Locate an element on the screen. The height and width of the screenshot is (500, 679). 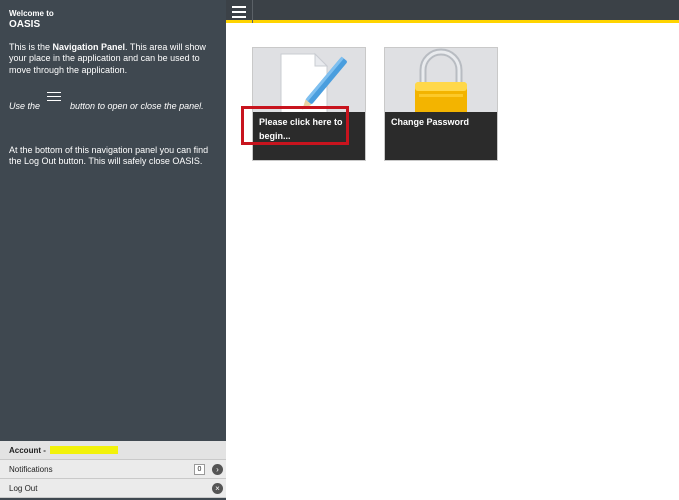
change-password-label: Change Password is located at coordinates (441, 136).